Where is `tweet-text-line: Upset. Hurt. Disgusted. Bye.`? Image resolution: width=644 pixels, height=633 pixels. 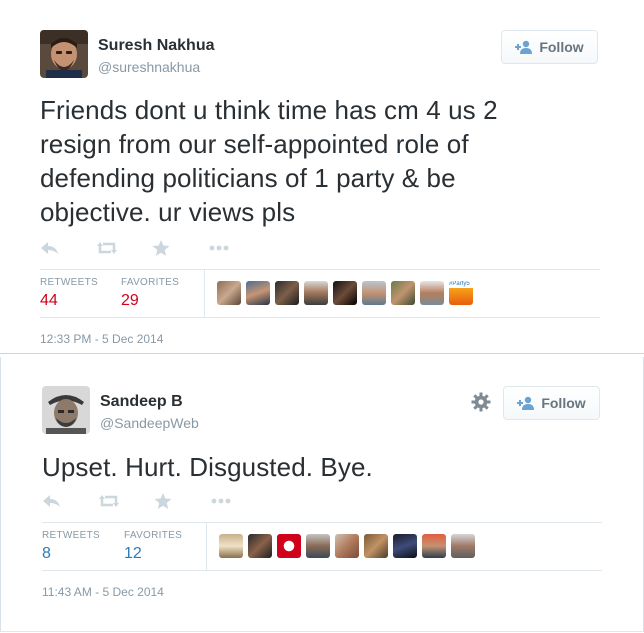
tweet-text-line: Upset. Hurt. Disgusted. Bye. is located at coordinates (207, 467).